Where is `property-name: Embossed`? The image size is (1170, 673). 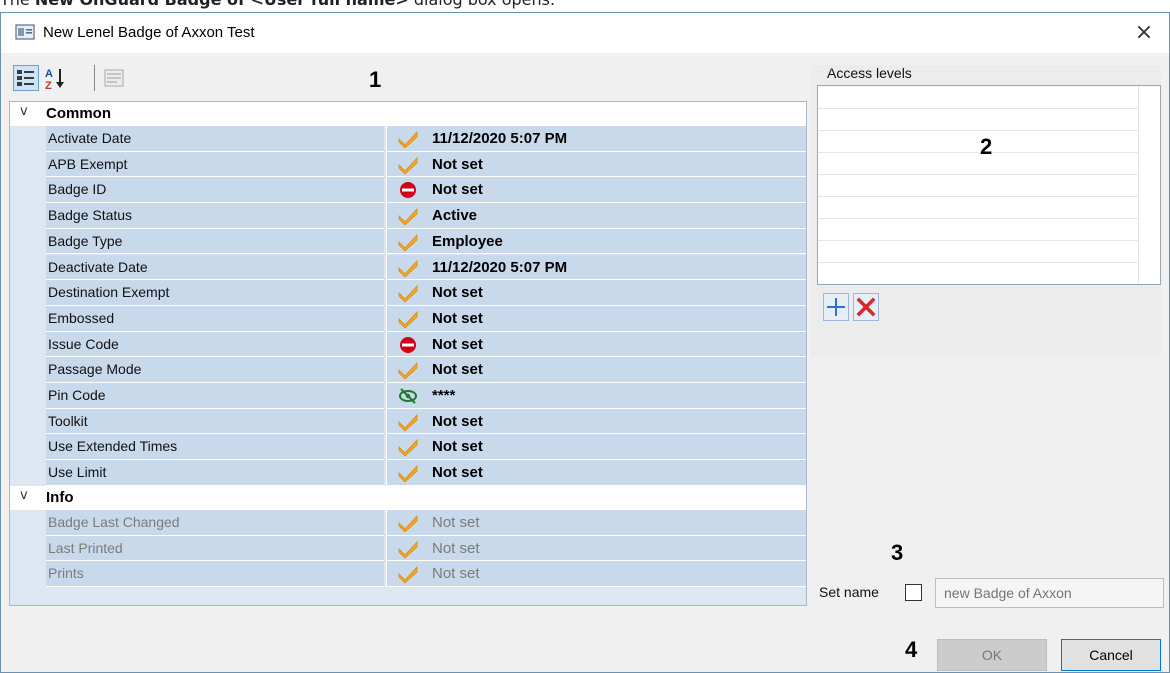
property-name: Embossed is located at coordinates (215, 318).